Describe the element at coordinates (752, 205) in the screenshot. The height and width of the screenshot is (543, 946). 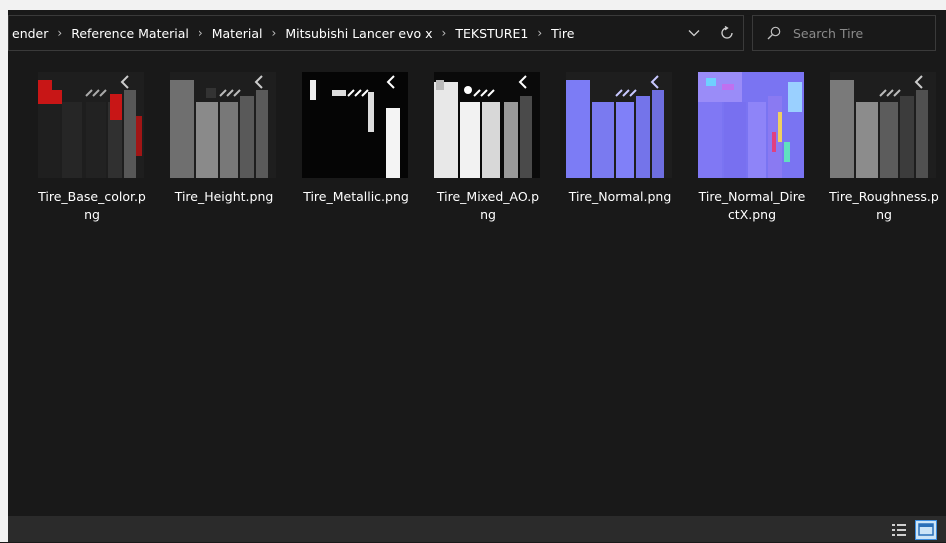
I see `file-name: Tire_Normal_Dire ctX.png` at that location.